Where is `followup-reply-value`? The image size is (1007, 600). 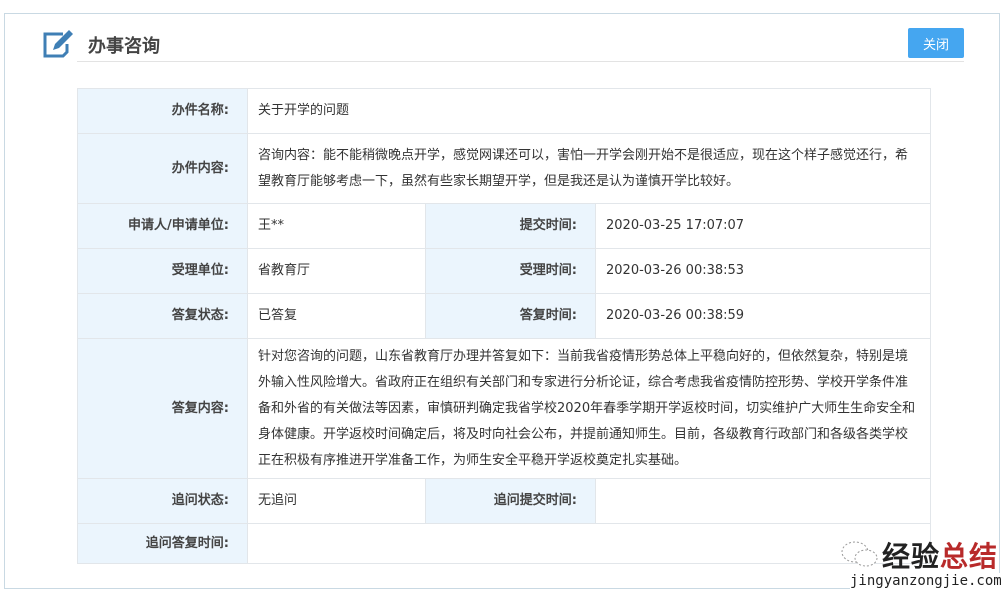 followup-reply-value is located at coordinates (589, 543).